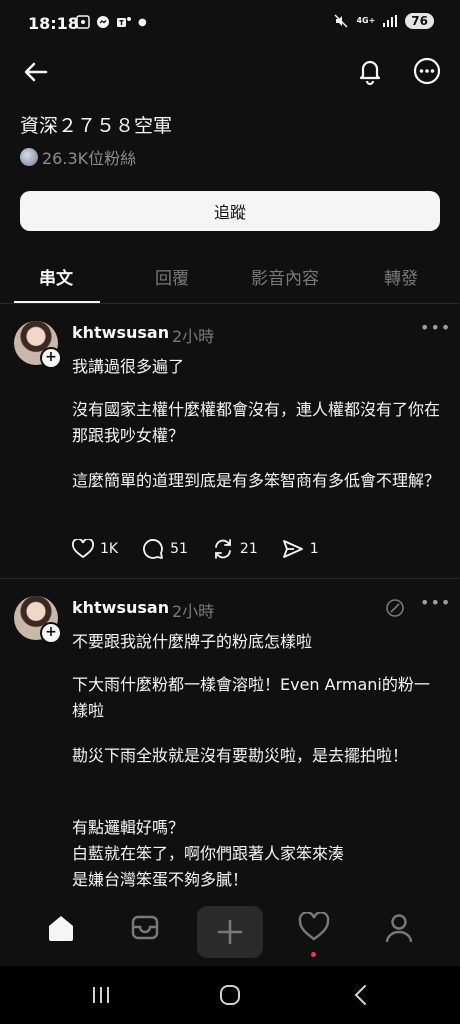  I want to click on like-count: 1K, so click(109, 549).